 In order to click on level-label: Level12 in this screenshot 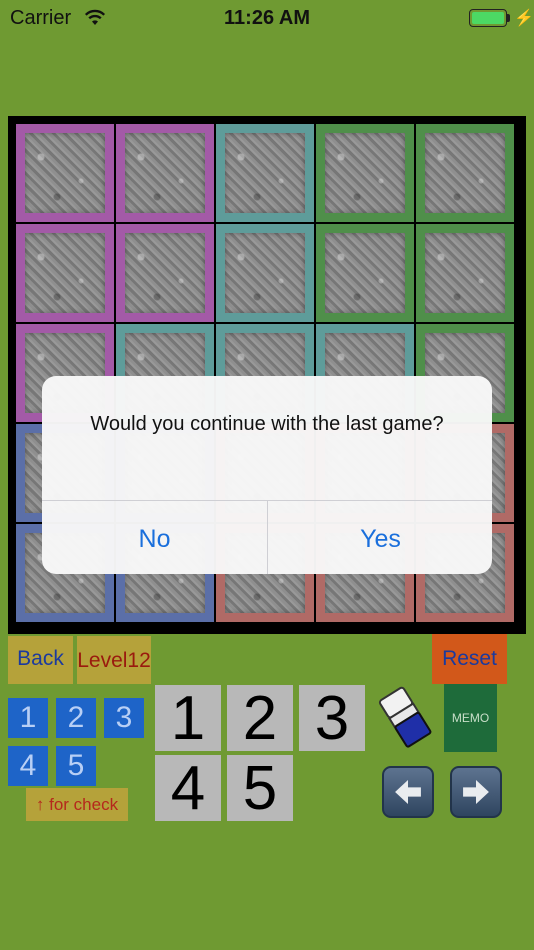, I will do `click(114, 660)`.